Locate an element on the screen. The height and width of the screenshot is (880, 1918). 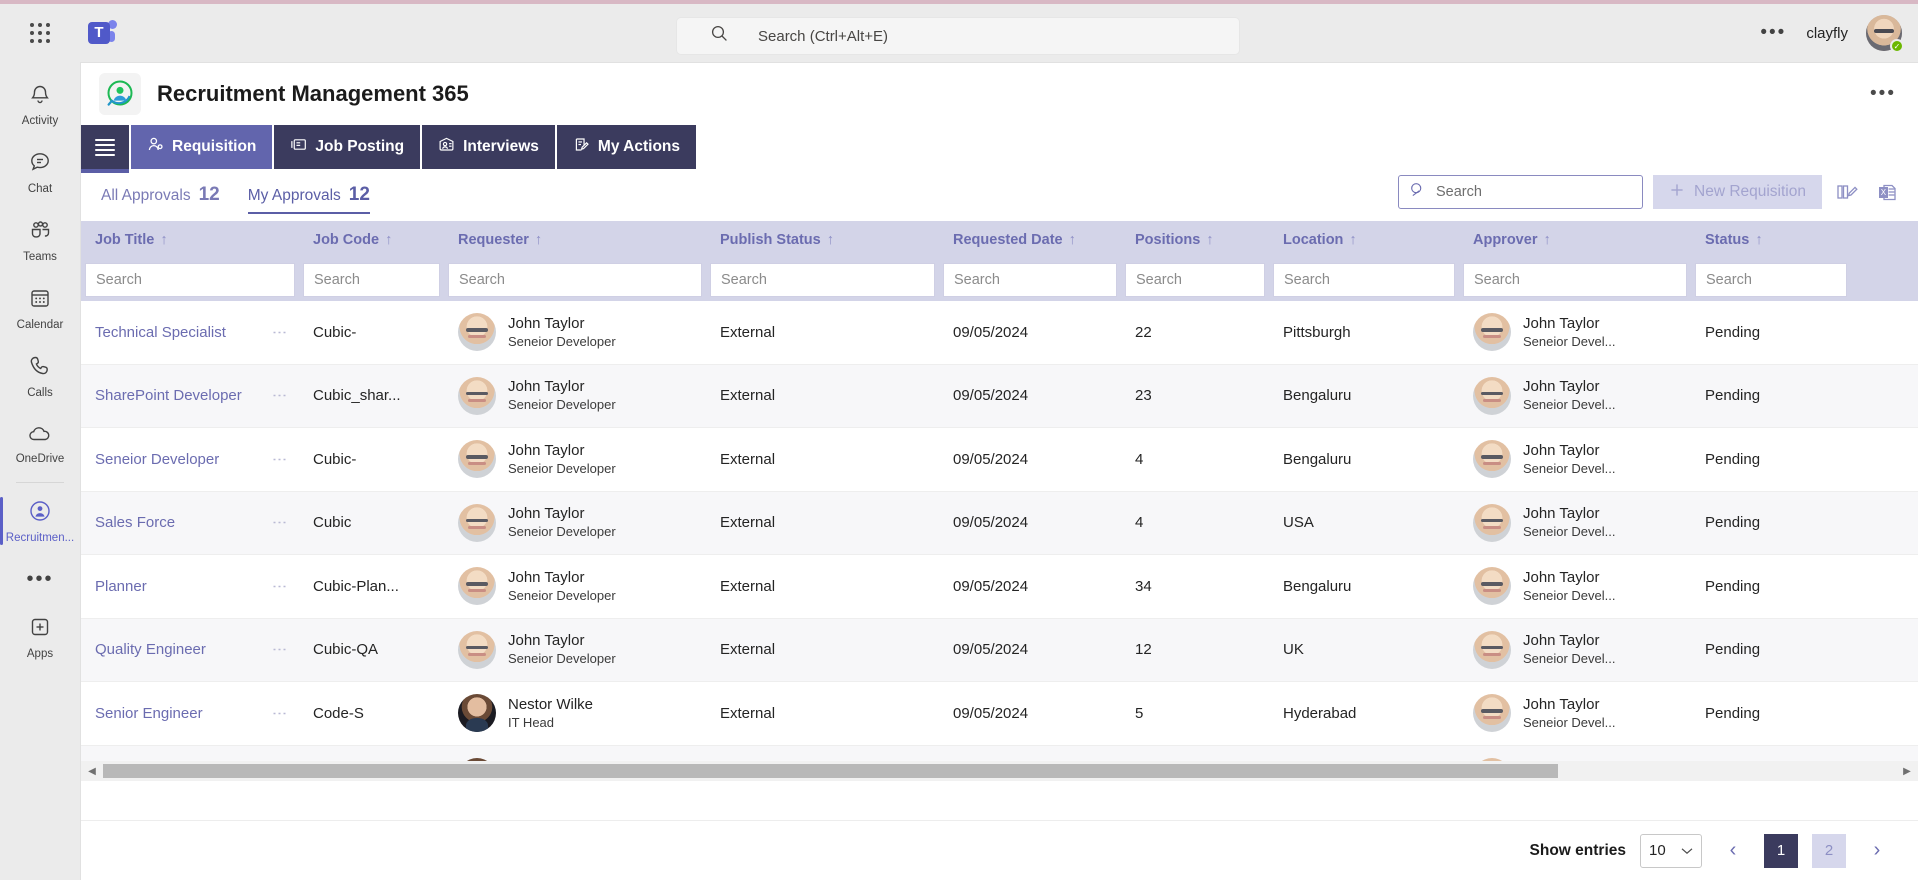
column-header-job_title: Job Title ↑ is located at coordinates (190, 240).